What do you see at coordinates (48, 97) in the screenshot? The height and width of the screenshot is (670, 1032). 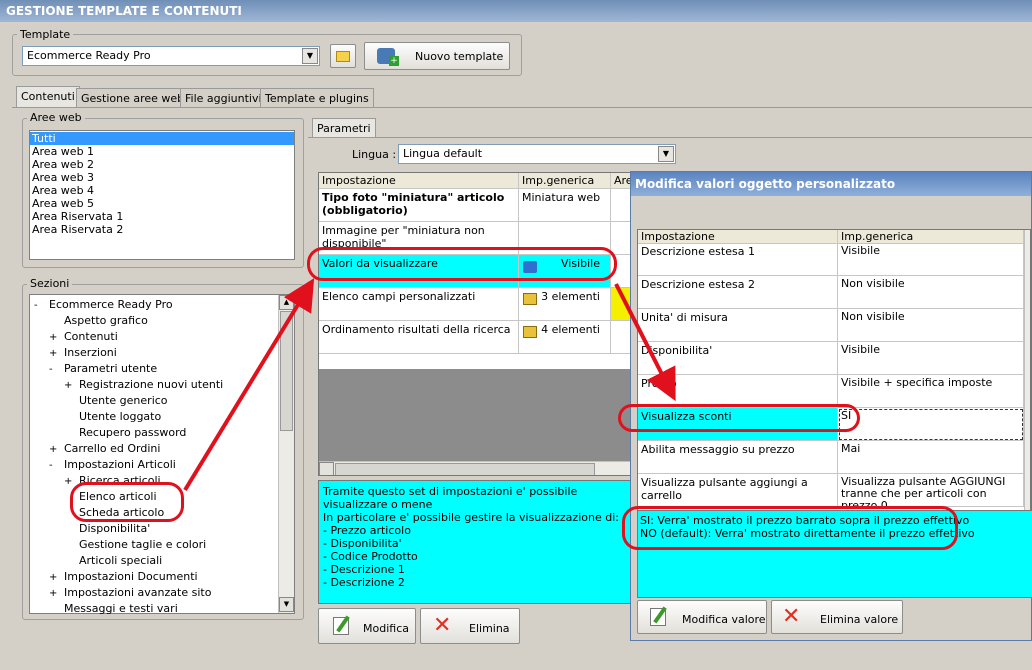 I see `tab-contenuti: Contenuti` at bounding box center [48, 97].